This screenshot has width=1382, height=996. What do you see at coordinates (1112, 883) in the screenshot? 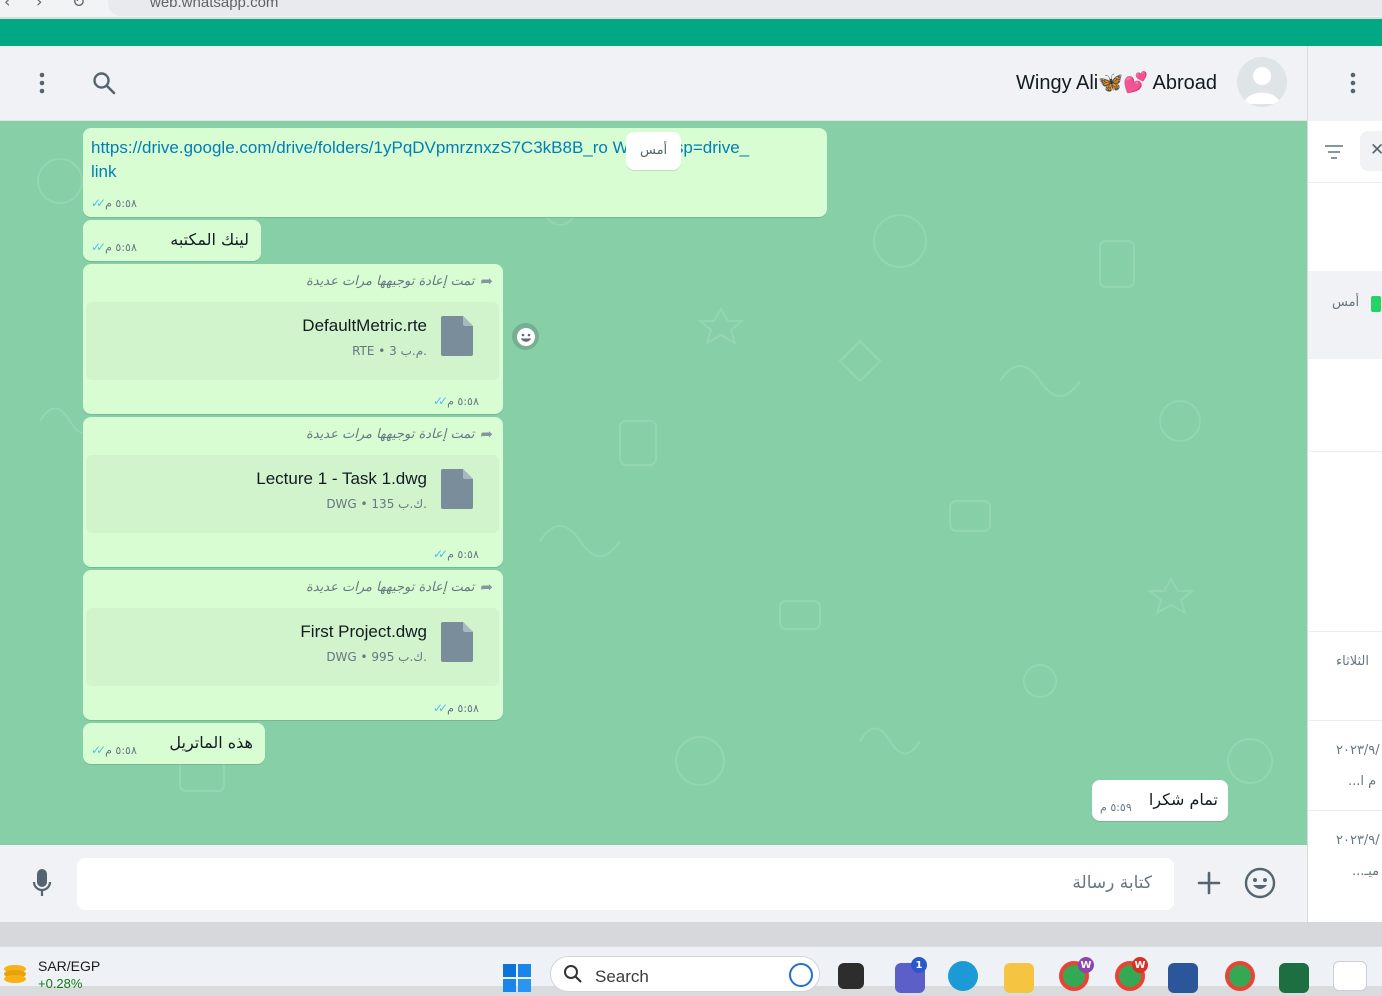
I see `message-input-placeholder: كتابة رسالة` at bounding box center [1112, 883].